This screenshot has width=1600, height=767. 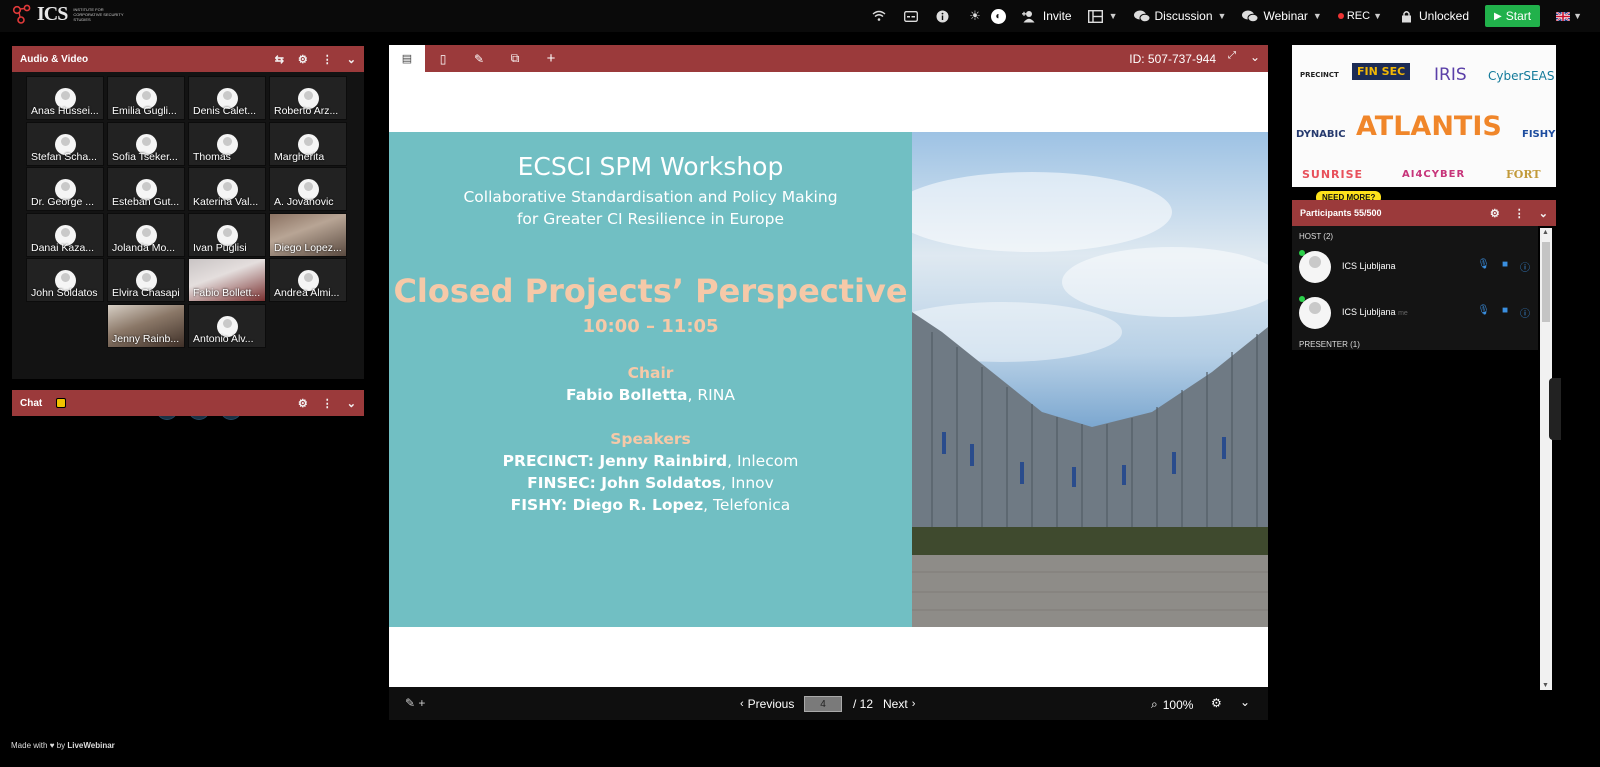 I want to click on tab-document: ▯, so click(x=443, y=58).